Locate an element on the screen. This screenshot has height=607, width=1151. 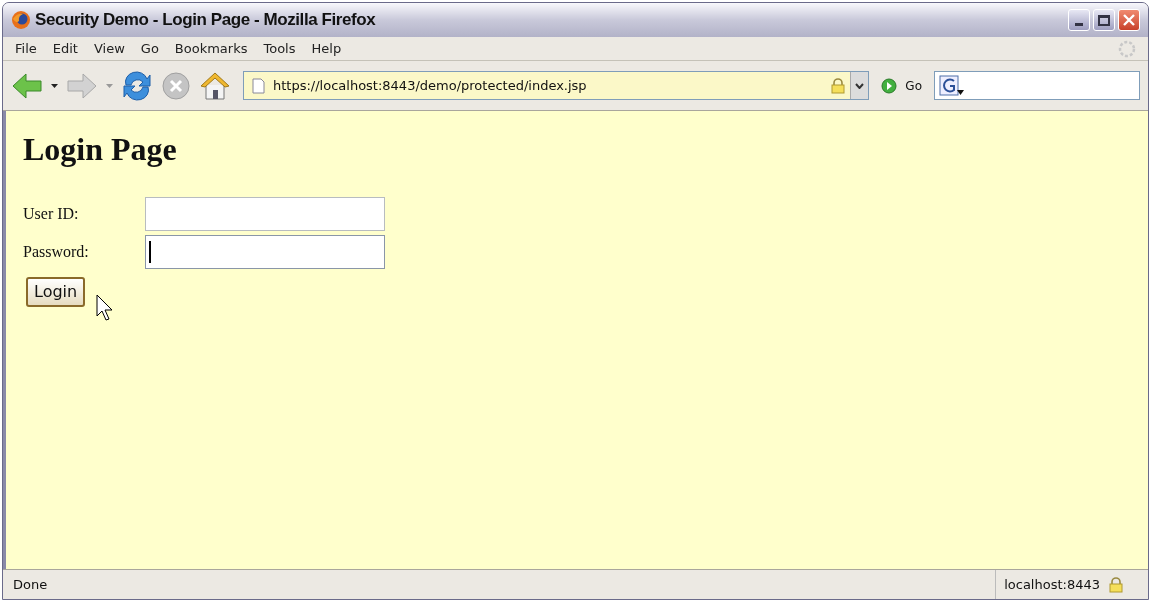
throbber-icon is located at coordinates (1127, 48).